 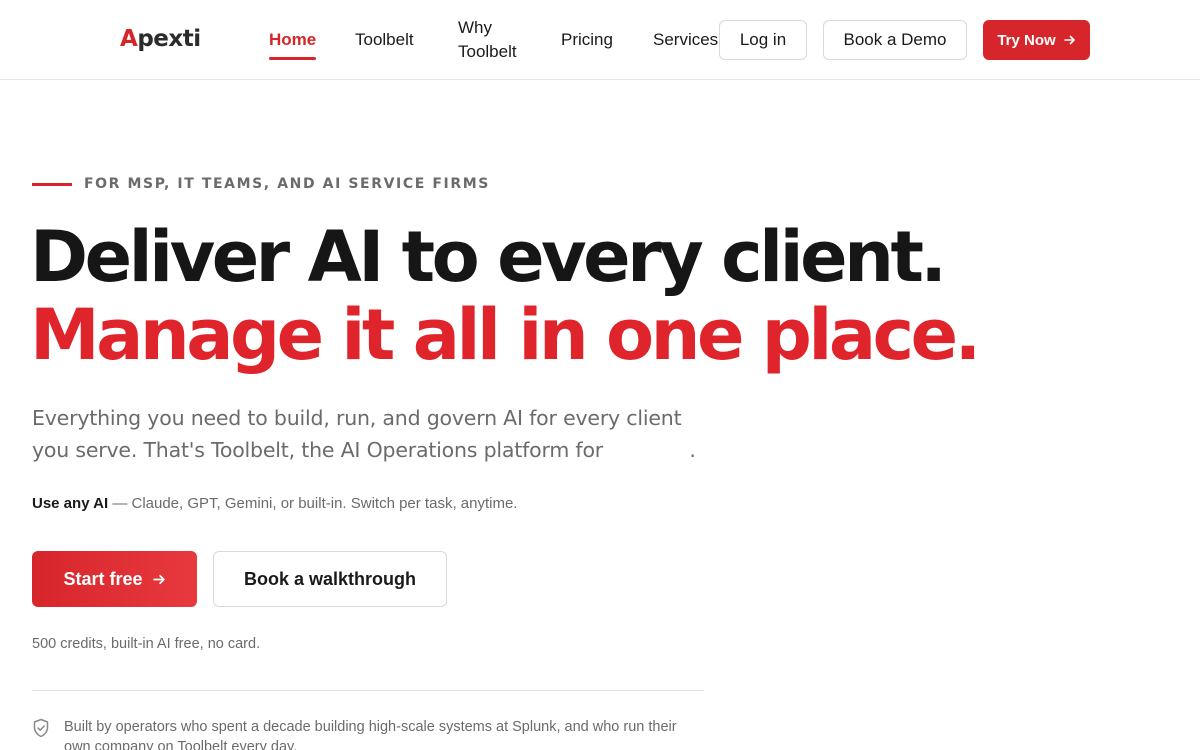 What do you see at coordinates (498, 40) in the screenshot?
I see `nav-why-toolbelt: Why Toolbelt` at bounding box center [498, 40].